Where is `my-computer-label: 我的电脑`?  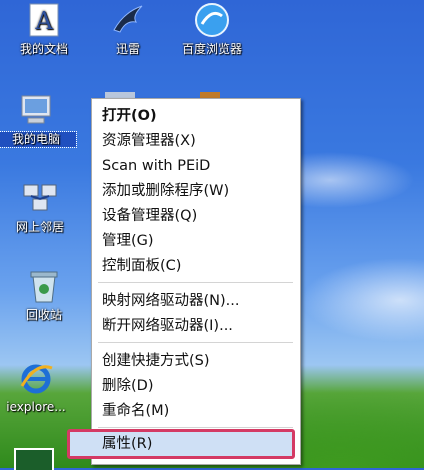 my-computer-label: 我的电脑 is located at coordinates (38, 139).